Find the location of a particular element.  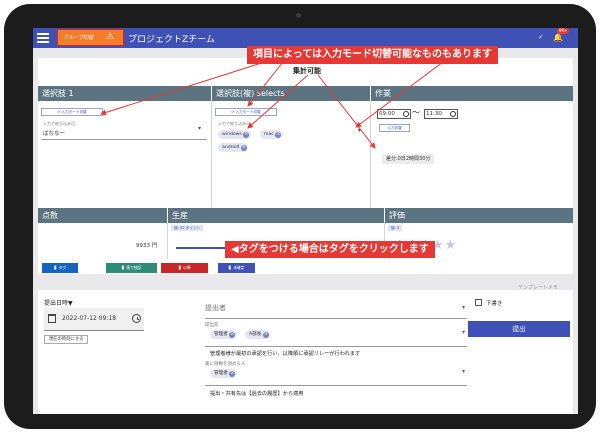

submit-date-value: 2022-07-12 09:18 is located at coordinates (89, 318).